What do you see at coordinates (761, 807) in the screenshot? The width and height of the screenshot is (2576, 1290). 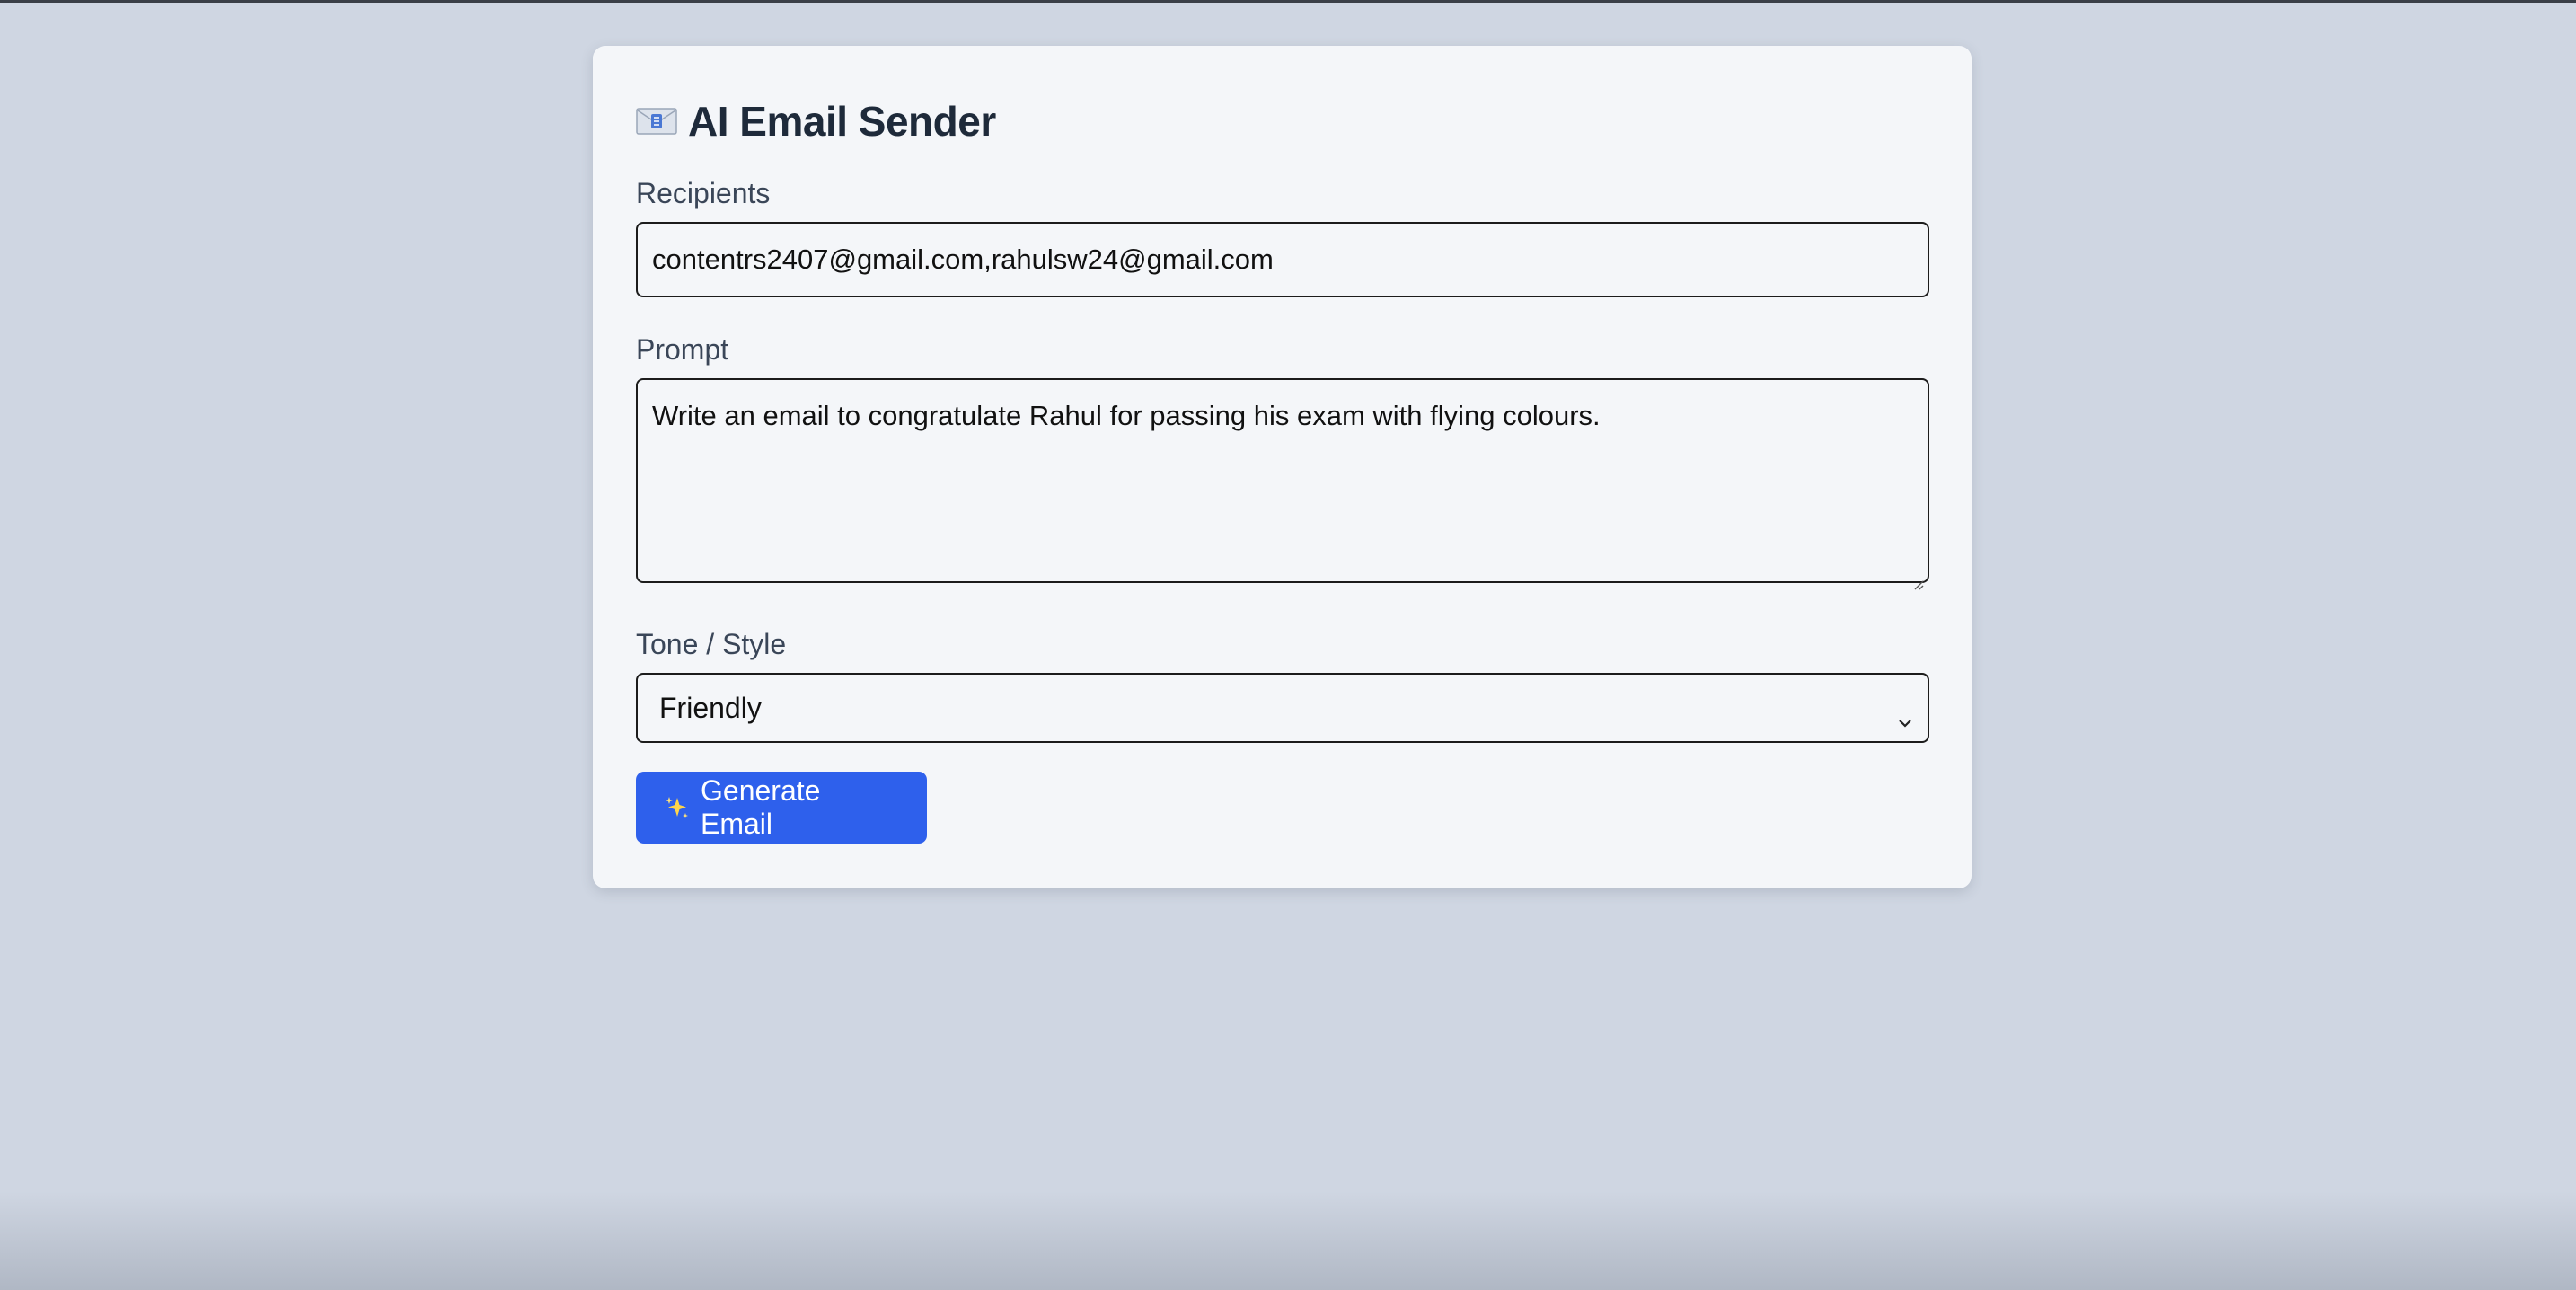 I see `generate-email-label: Generate Email` at bounding box center [761, 807].